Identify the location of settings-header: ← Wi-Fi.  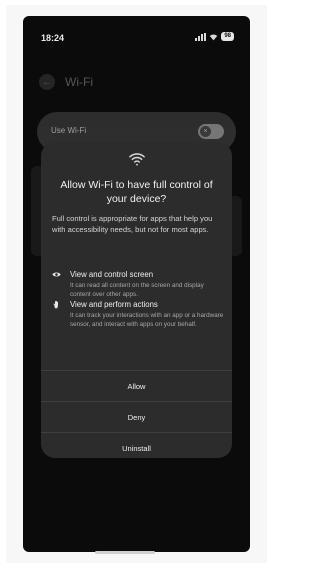
(66, 82).